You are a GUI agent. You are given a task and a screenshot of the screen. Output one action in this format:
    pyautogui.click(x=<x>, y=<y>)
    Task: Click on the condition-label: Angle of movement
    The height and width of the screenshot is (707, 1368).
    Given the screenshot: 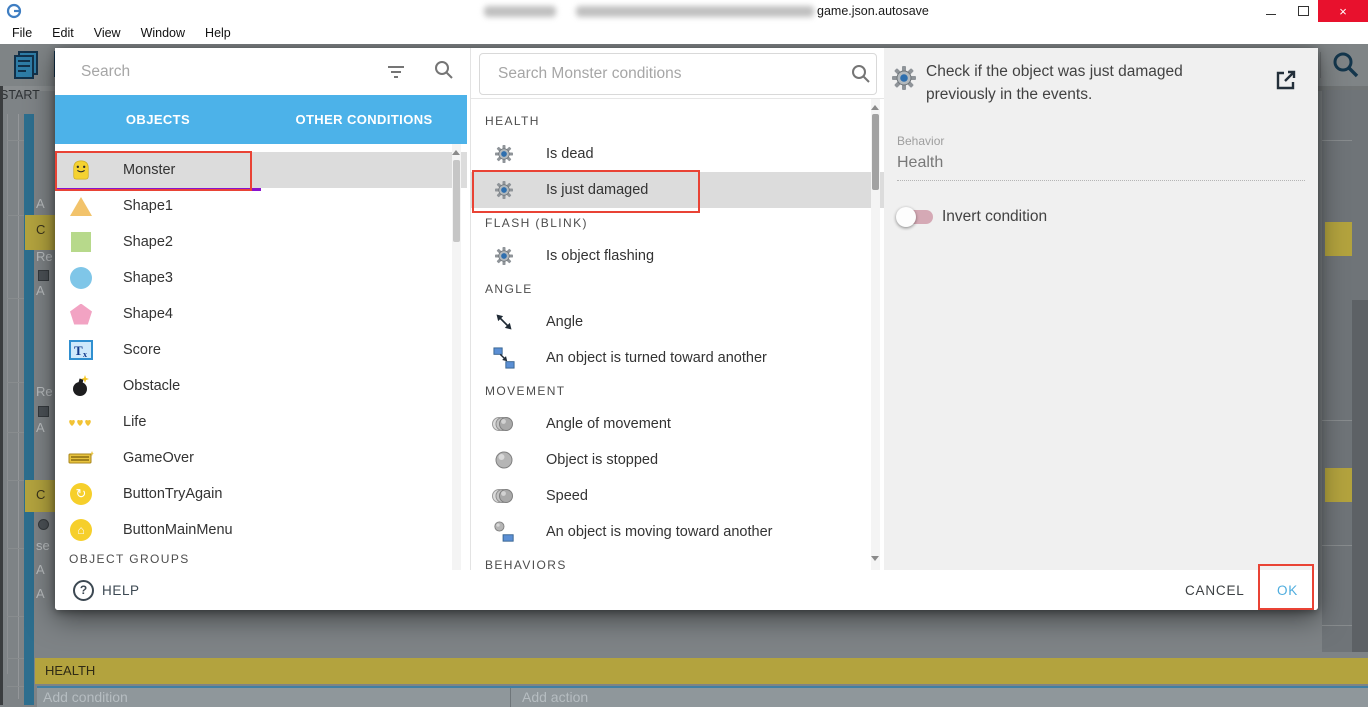 What is the action you would take?
    pyautogui.click(x=608, y=424)
    